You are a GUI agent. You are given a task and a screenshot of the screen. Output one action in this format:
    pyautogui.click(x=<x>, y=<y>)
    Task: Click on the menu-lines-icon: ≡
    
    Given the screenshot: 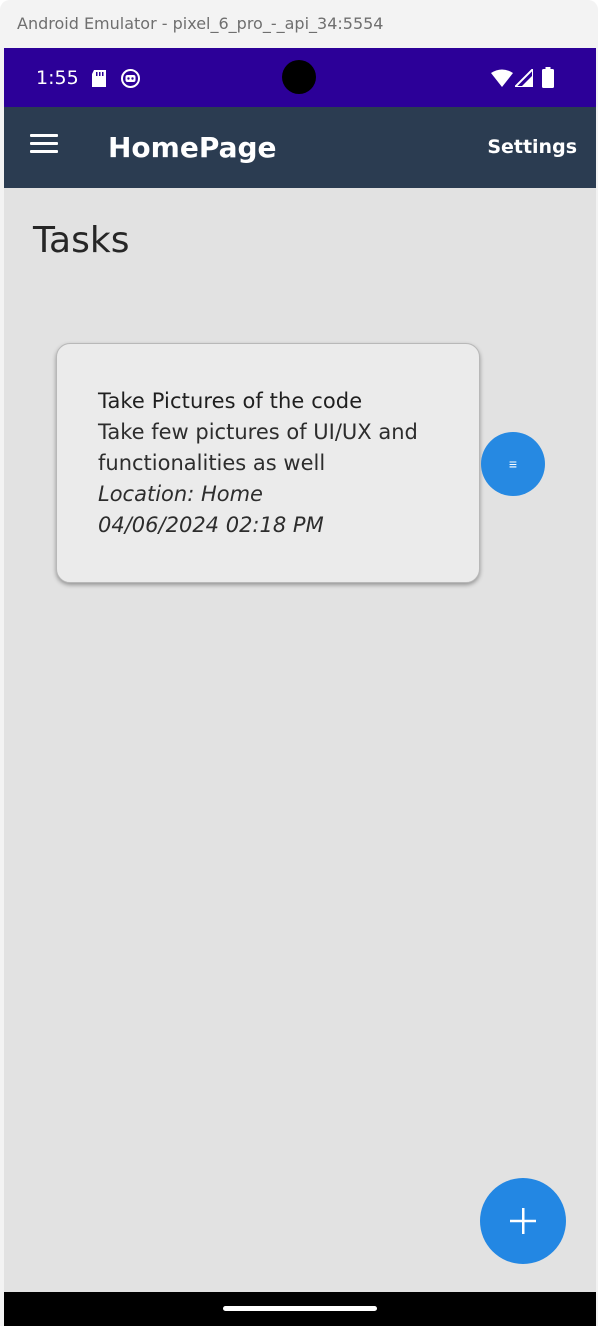 What is the action you would take?
    pyautogui.click(x=513, y=464)
    